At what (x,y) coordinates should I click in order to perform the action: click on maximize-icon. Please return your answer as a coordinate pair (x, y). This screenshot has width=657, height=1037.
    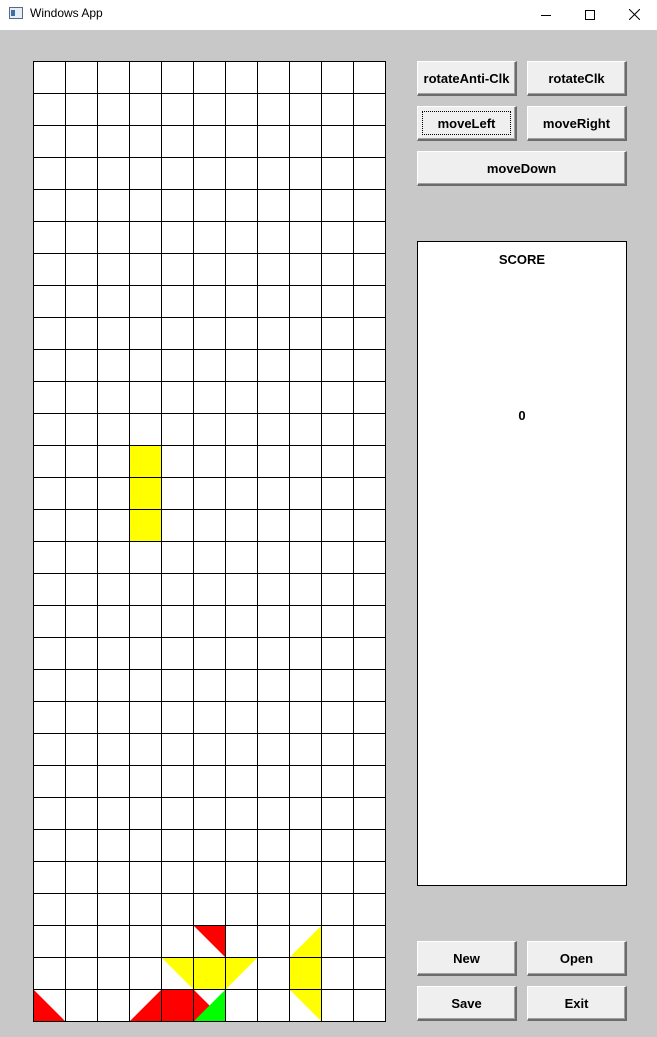
    Looking at the image, I should click on (590, 14).